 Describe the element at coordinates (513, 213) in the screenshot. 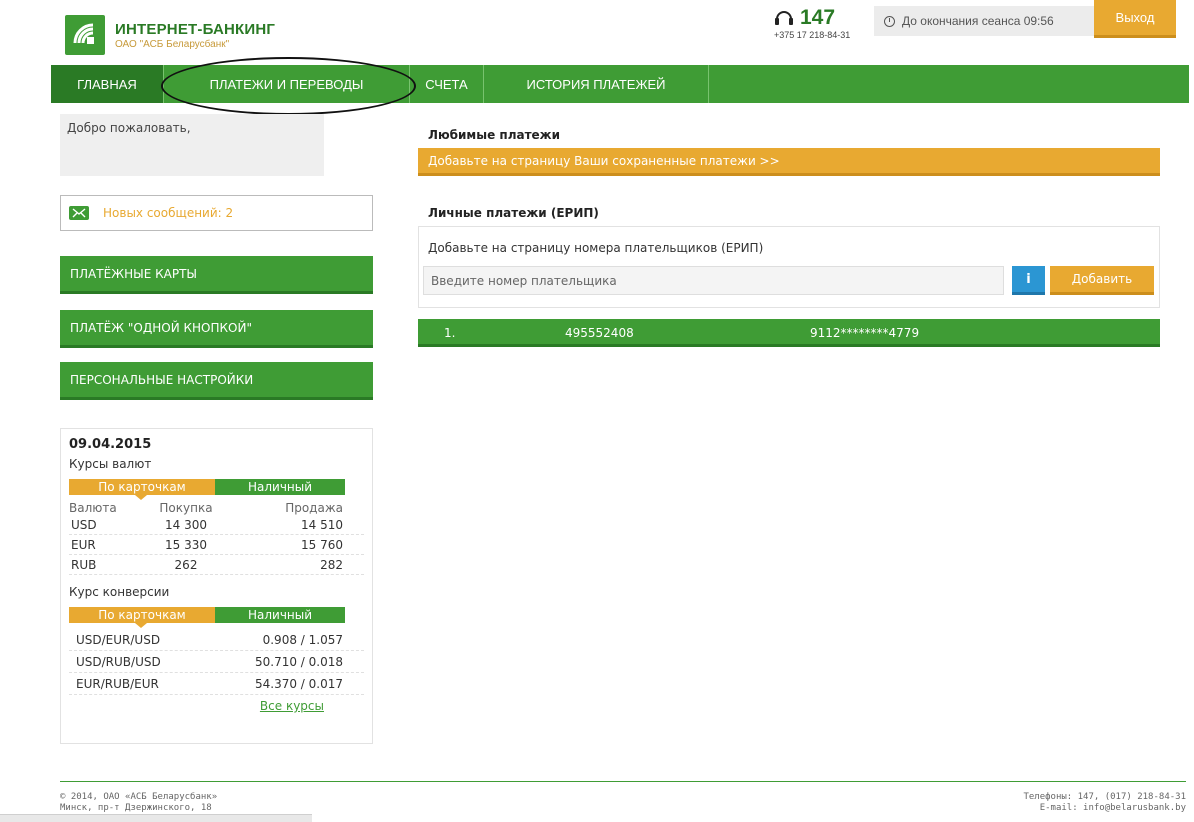

I see `erip-title: Личные платежи (ЕРИП)` at that location.